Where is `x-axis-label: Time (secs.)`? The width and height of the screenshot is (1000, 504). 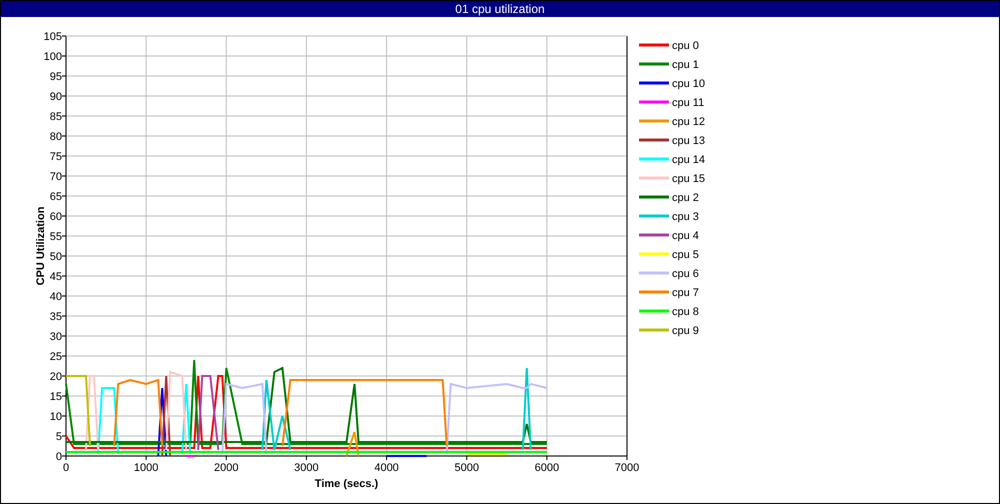
x-axis-label: Time (secs.) is located at coordinates (346, 484).